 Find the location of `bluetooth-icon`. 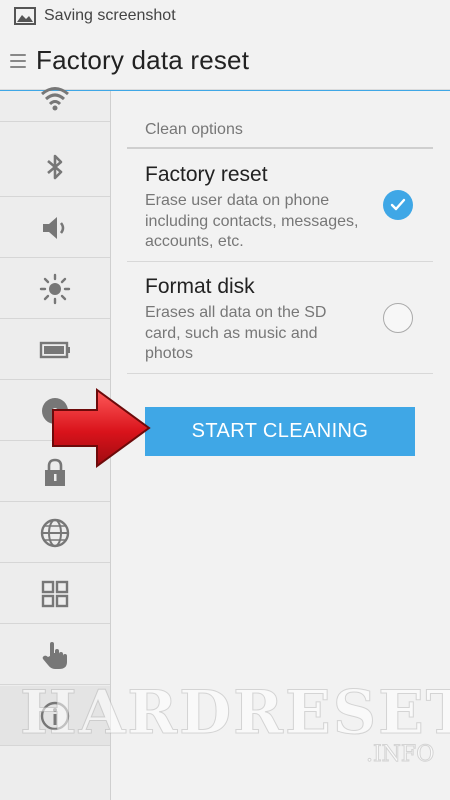

bluetooth-icon is located at coordinates (55, 166).